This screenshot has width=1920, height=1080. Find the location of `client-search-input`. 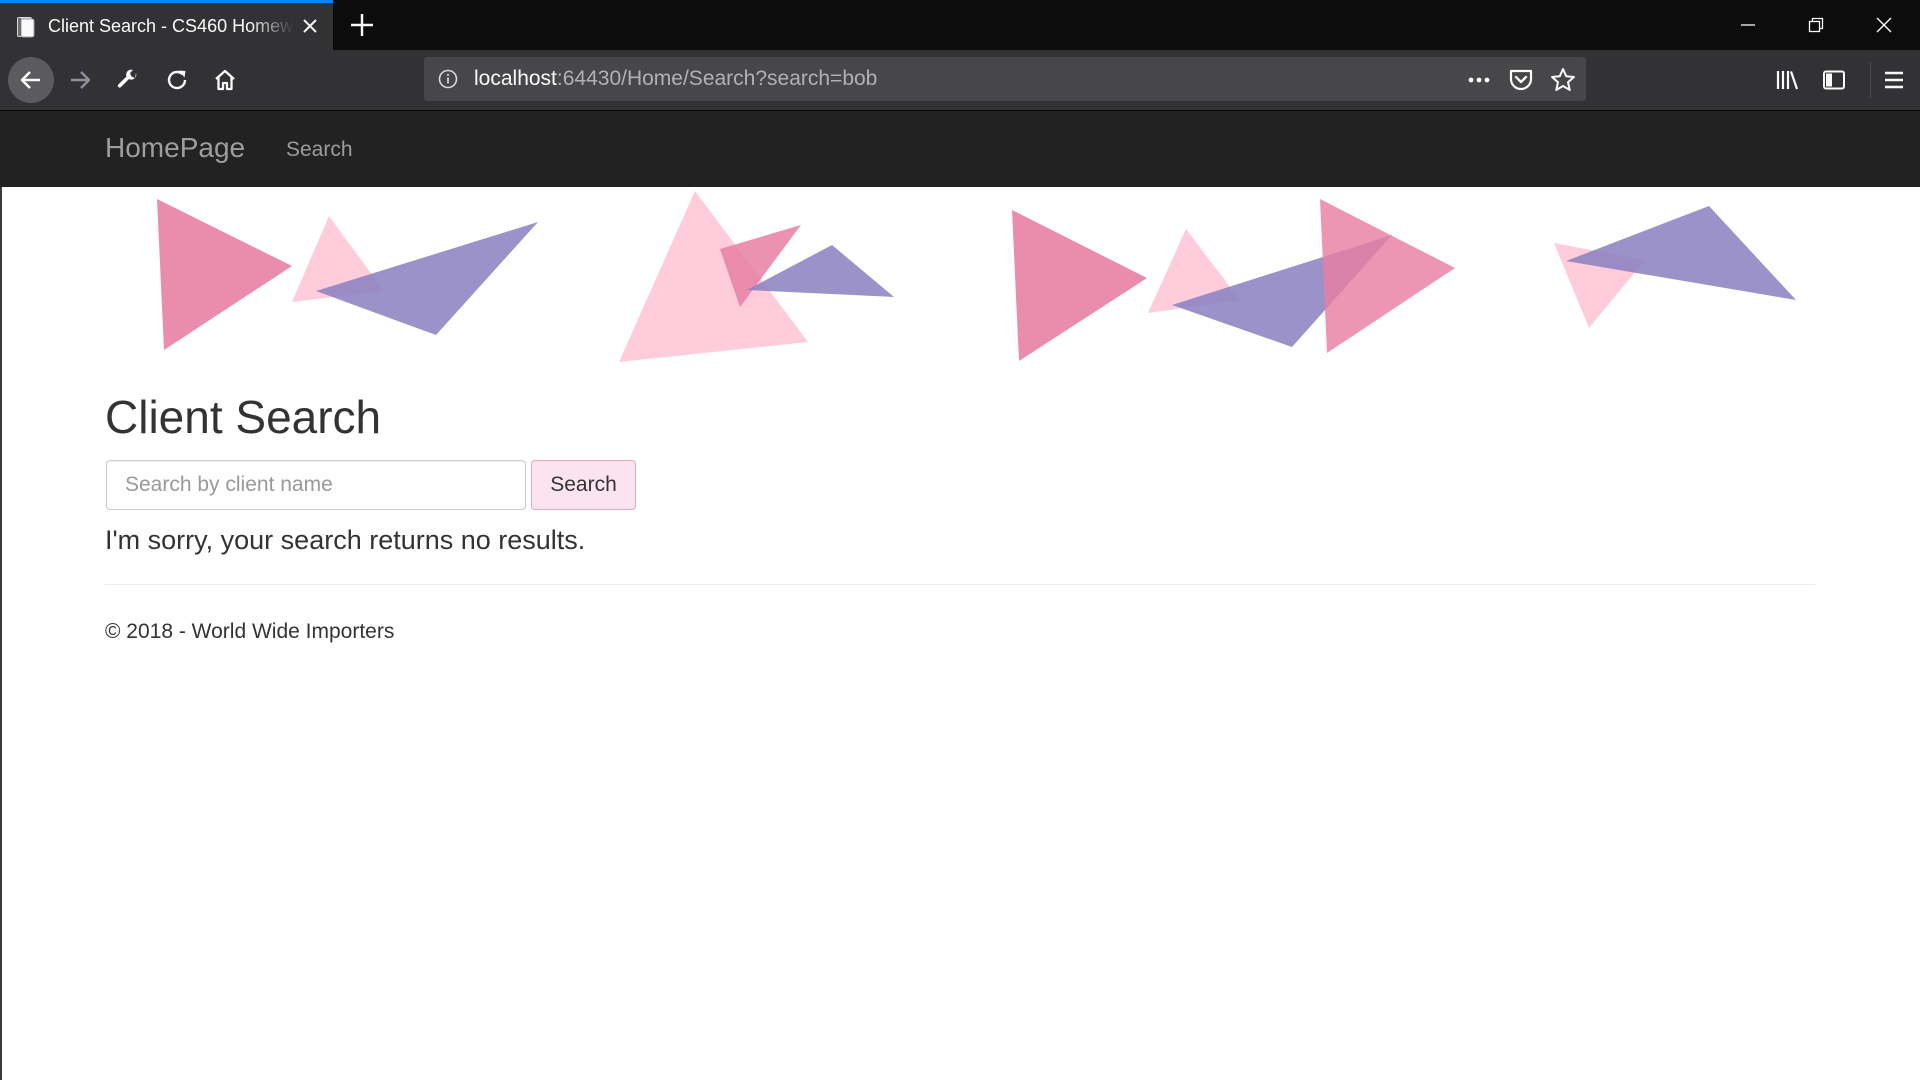

client-search-input is located at coordinates (316, 485).